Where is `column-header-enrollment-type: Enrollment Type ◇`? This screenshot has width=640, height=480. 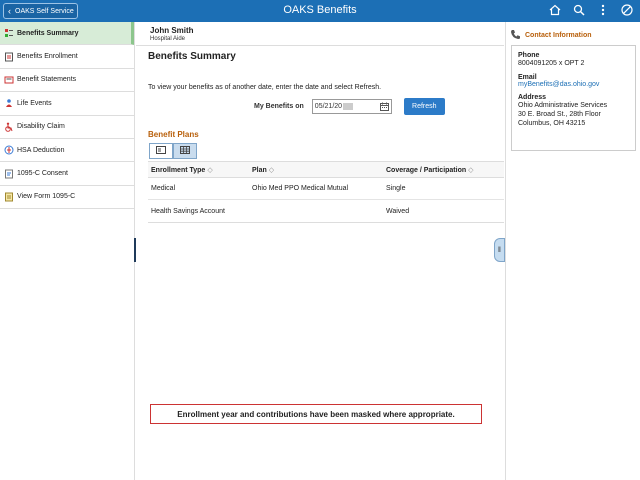
column-header-enrollment-type: Enrollment Type ◇ is located at coordinates (200, 170).